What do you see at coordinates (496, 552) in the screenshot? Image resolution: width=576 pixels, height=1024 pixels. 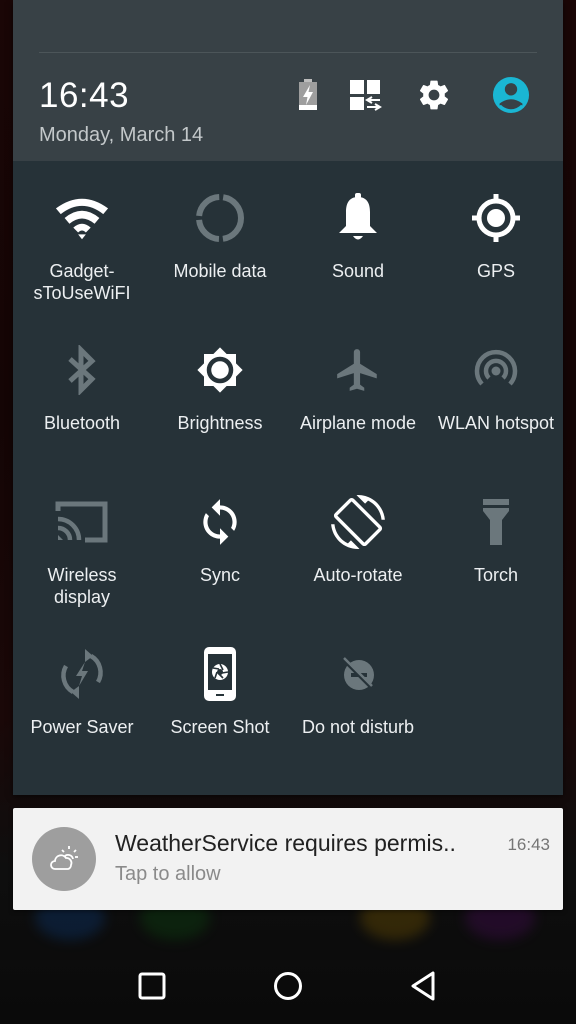 I see `tile-torch: Torch` at bounding box center [496, 552].